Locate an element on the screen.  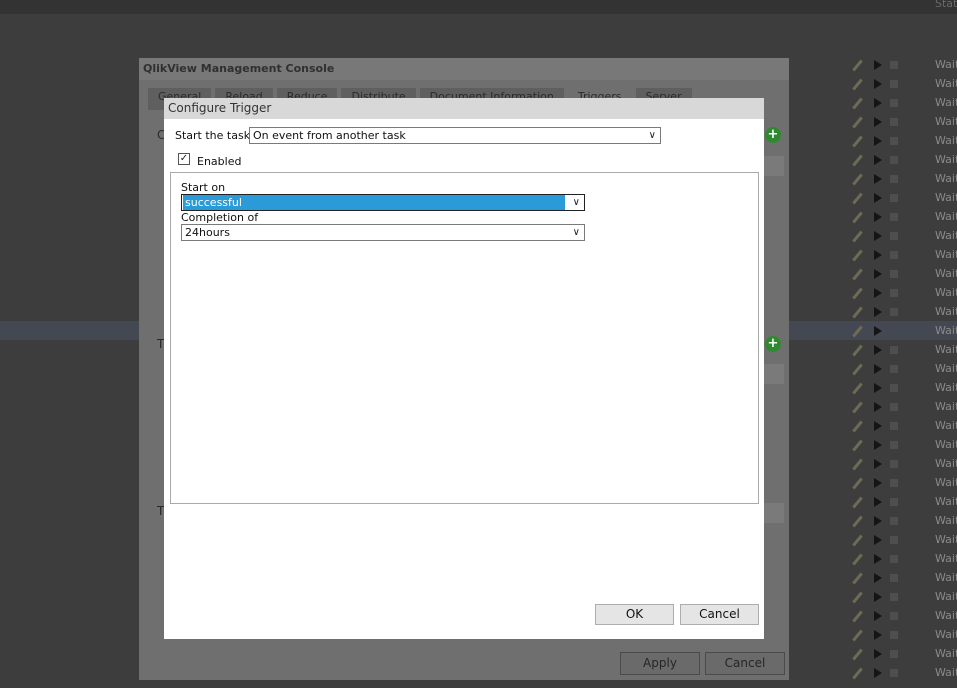
start-on-select: successful ∨ is located at coordinates (383, 202).